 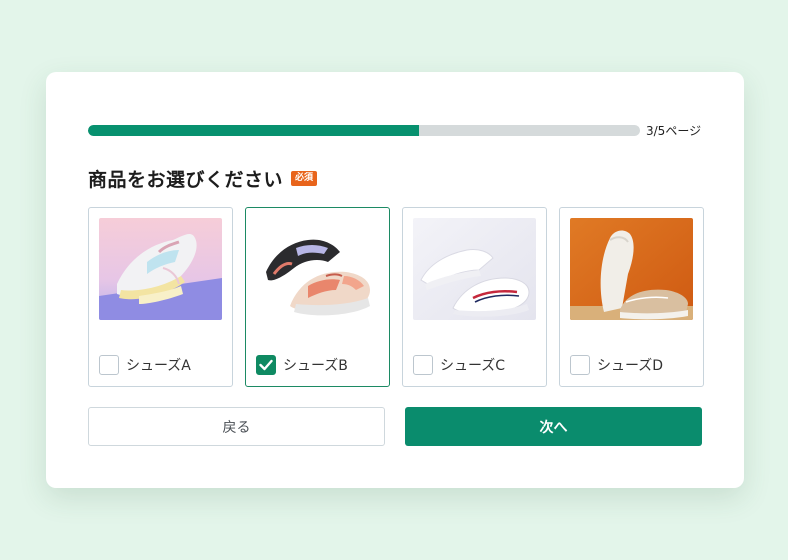 What do you see at coordinates (186, 180) in the screenshot?
I see `question-title: 商品をお選びください` at bounding box center [186, 180].